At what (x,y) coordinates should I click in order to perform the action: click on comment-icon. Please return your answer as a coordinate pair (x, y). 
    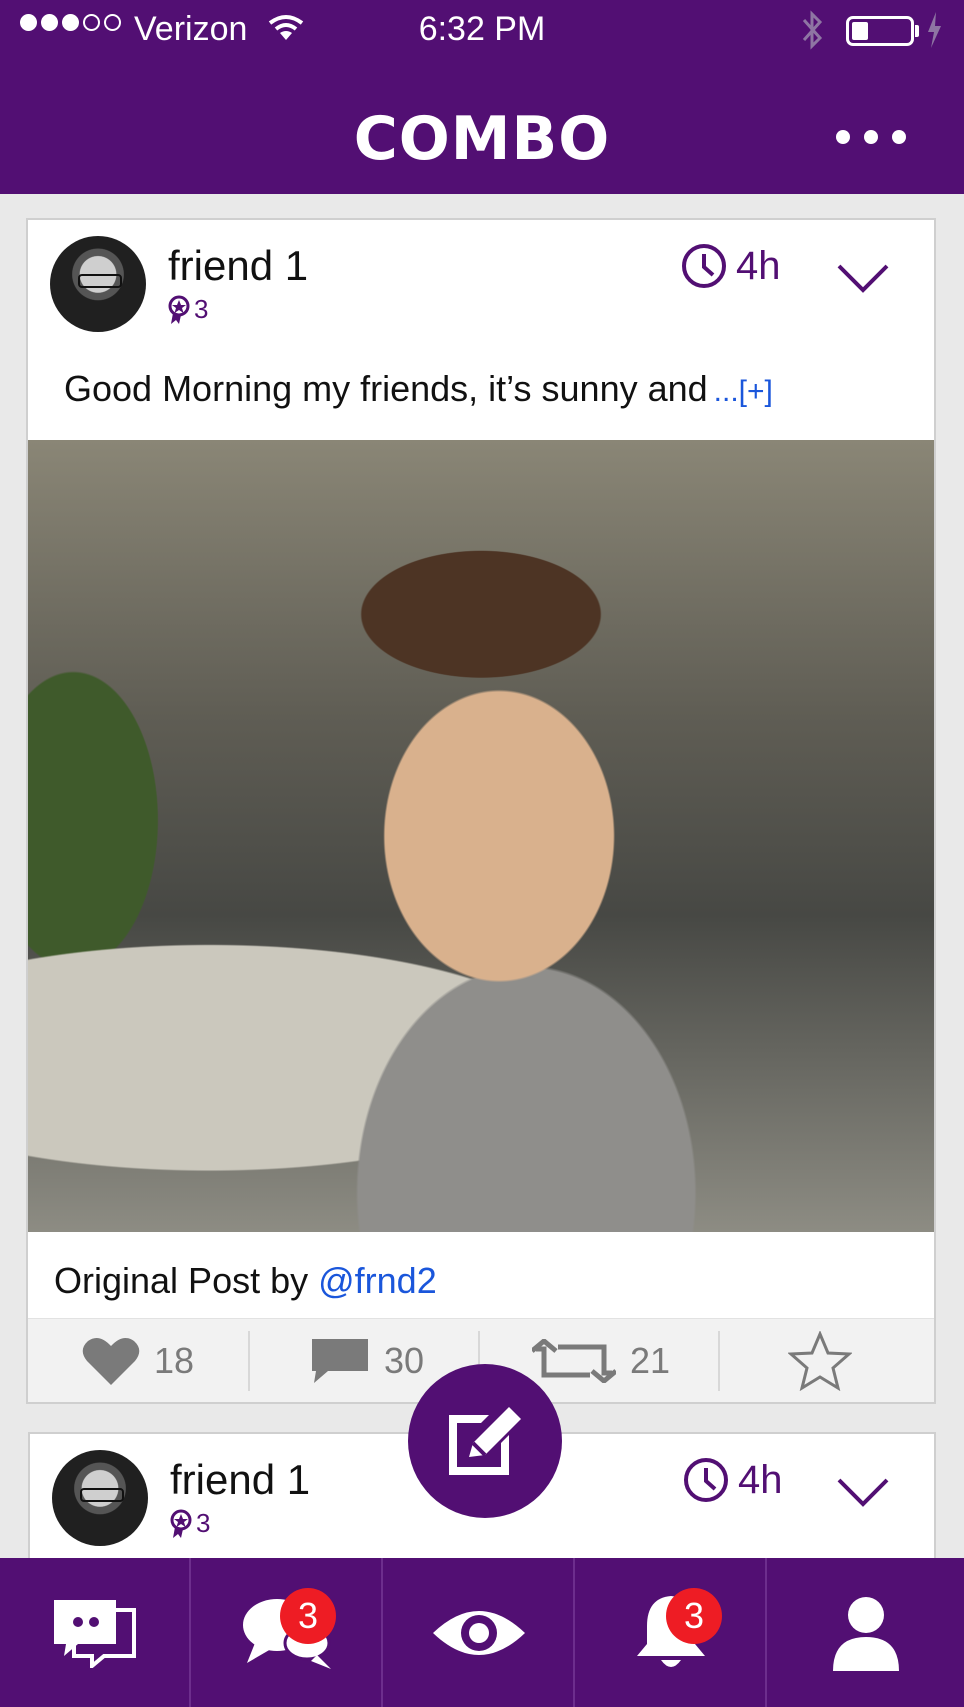
    Looking at the image, I should click on (340, 1361).